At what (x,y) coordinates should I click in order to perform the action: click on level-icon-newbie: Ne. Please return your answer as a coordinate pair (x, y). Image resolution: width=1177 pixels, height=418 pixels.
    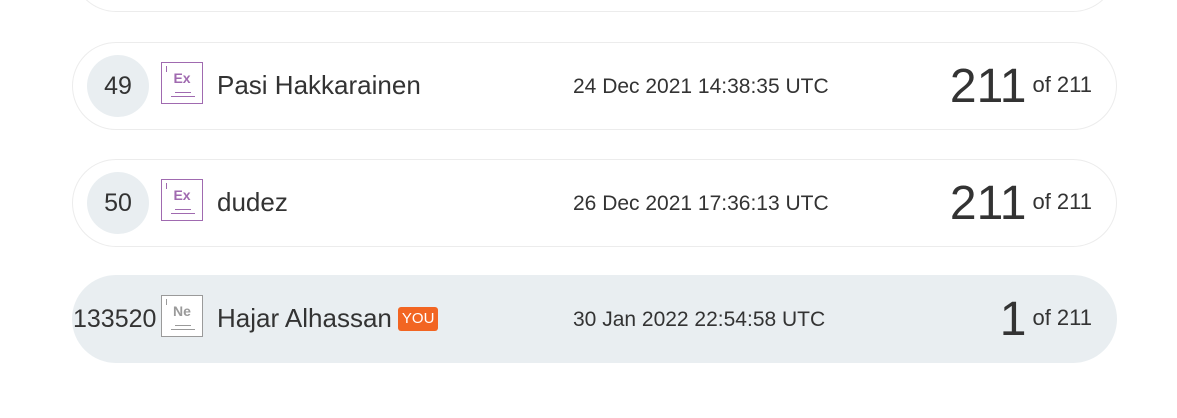
    Looking at the image, I should click on (182, 316).